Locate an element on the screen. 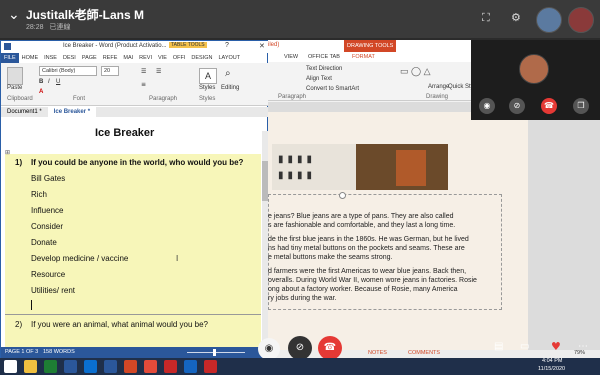 Image resolution: width=600 pixels, height=375 pixels. tab-office: OFFI is located at coordinates (179, 58).